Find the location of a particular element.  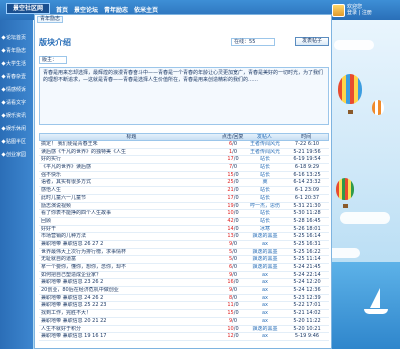

table-row: 感悟人生 21/0 站长 6-1 23:09 is located at coordinates (184, 191).